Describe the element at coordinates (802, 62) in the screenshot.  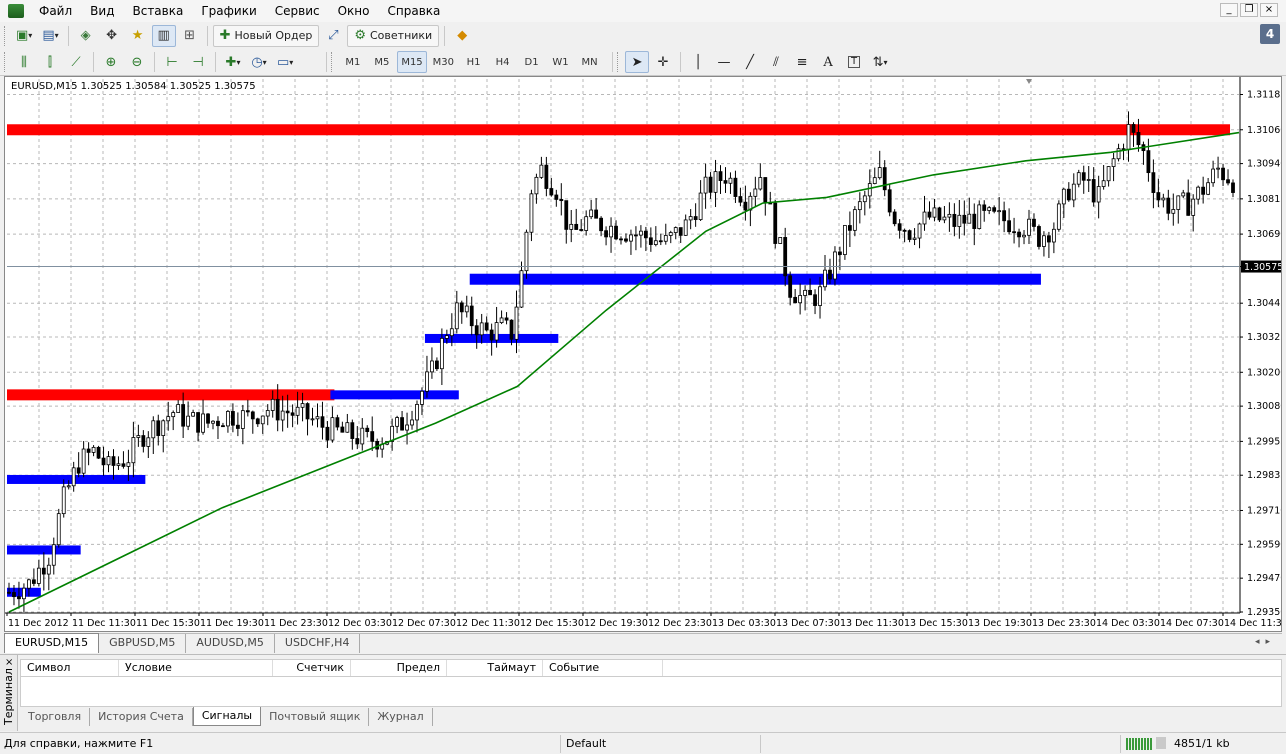
I see `fibonacci-tool: ≡` at that location.